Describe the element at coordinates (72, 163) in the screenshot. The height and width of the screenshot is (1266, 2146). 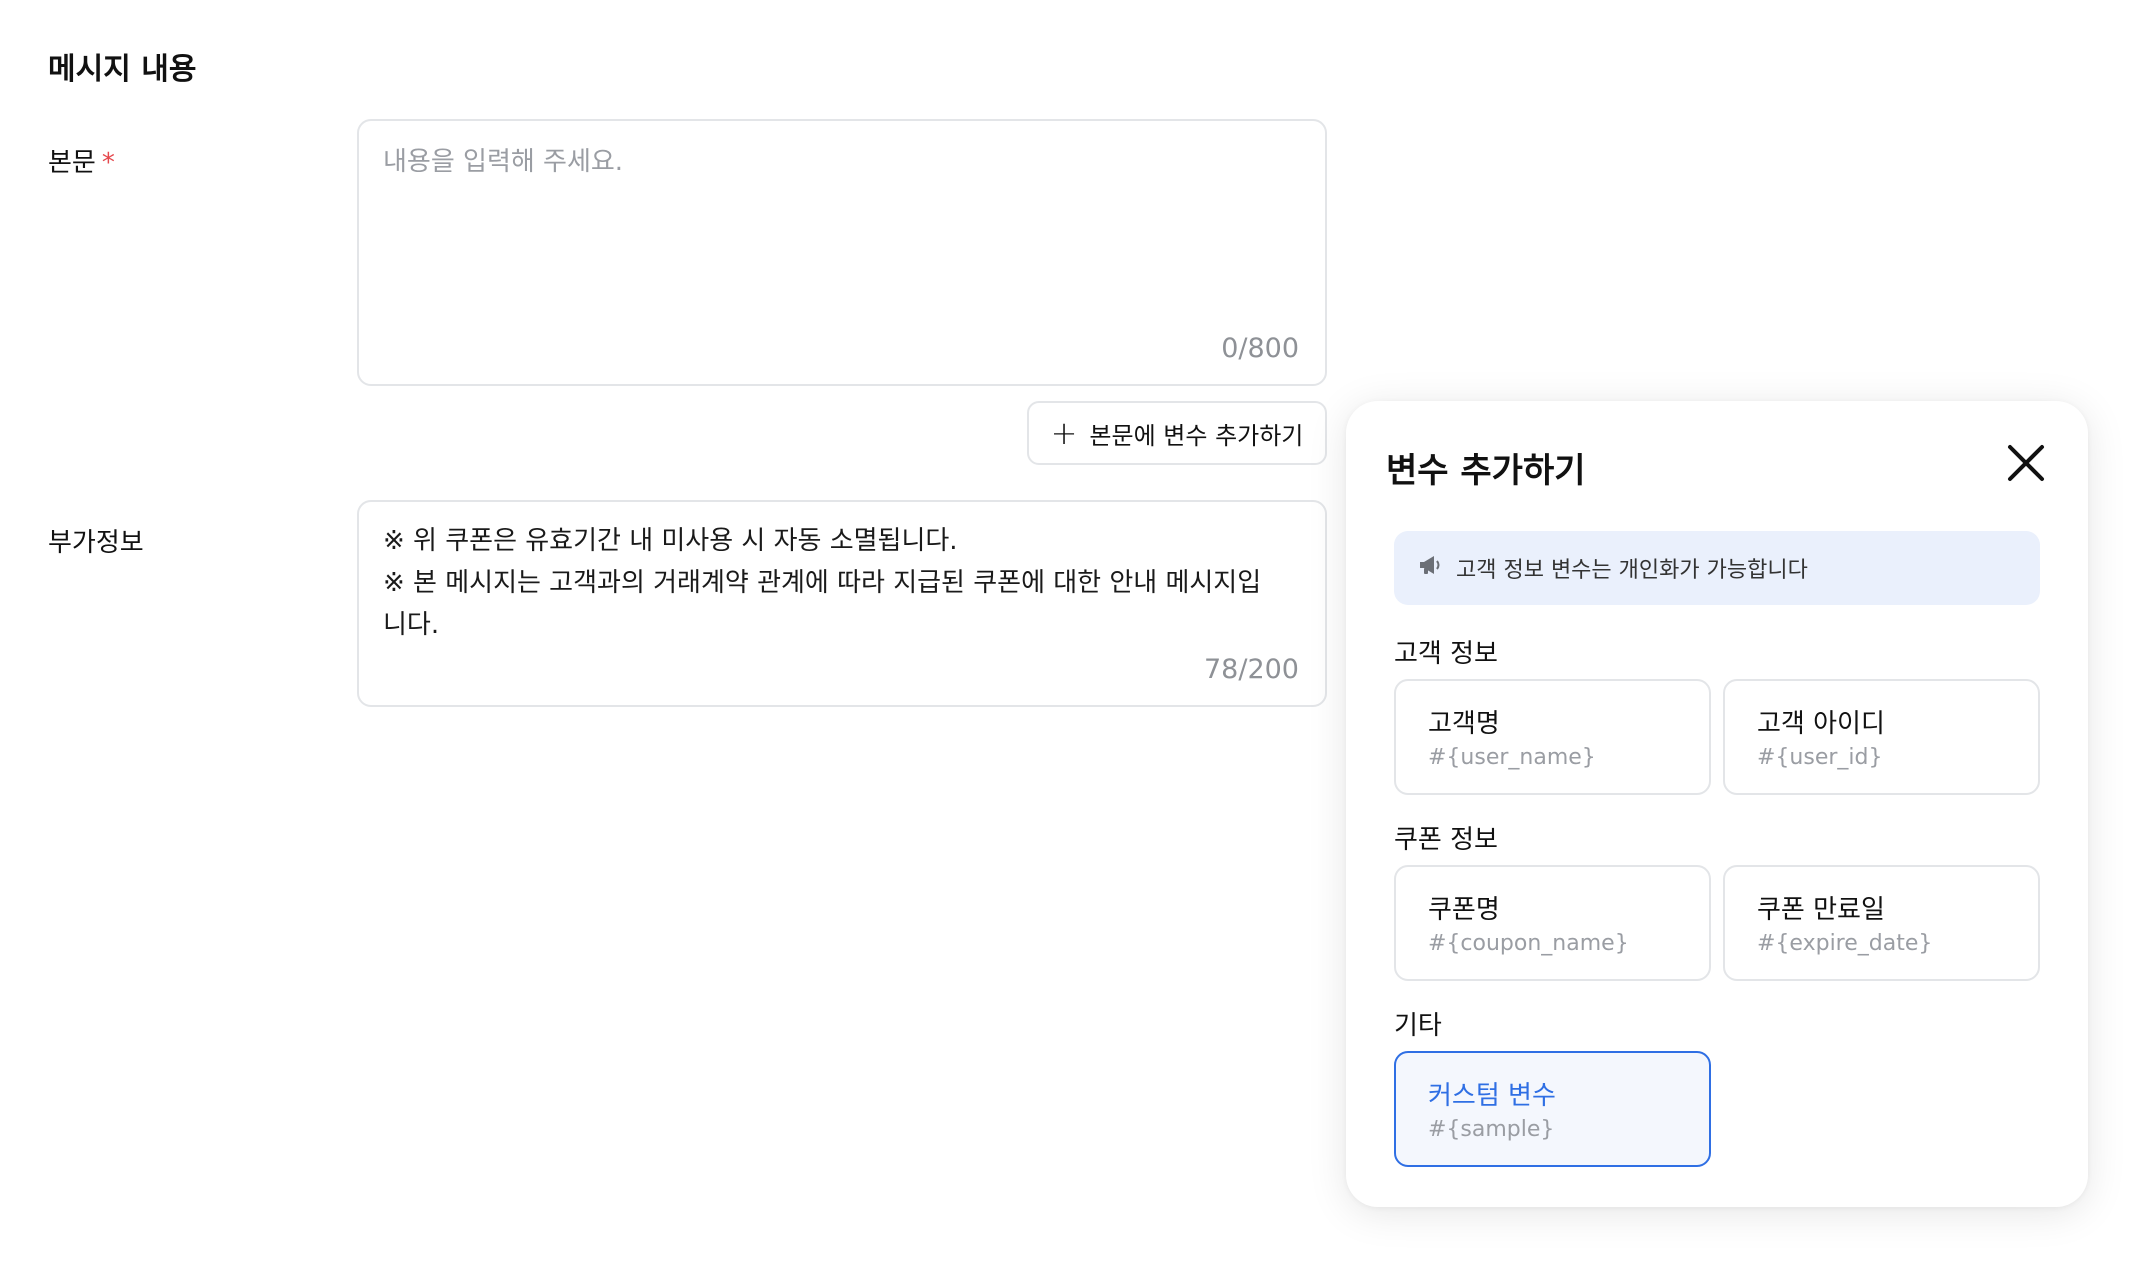
I see `body-label-text: 본문` at that location.